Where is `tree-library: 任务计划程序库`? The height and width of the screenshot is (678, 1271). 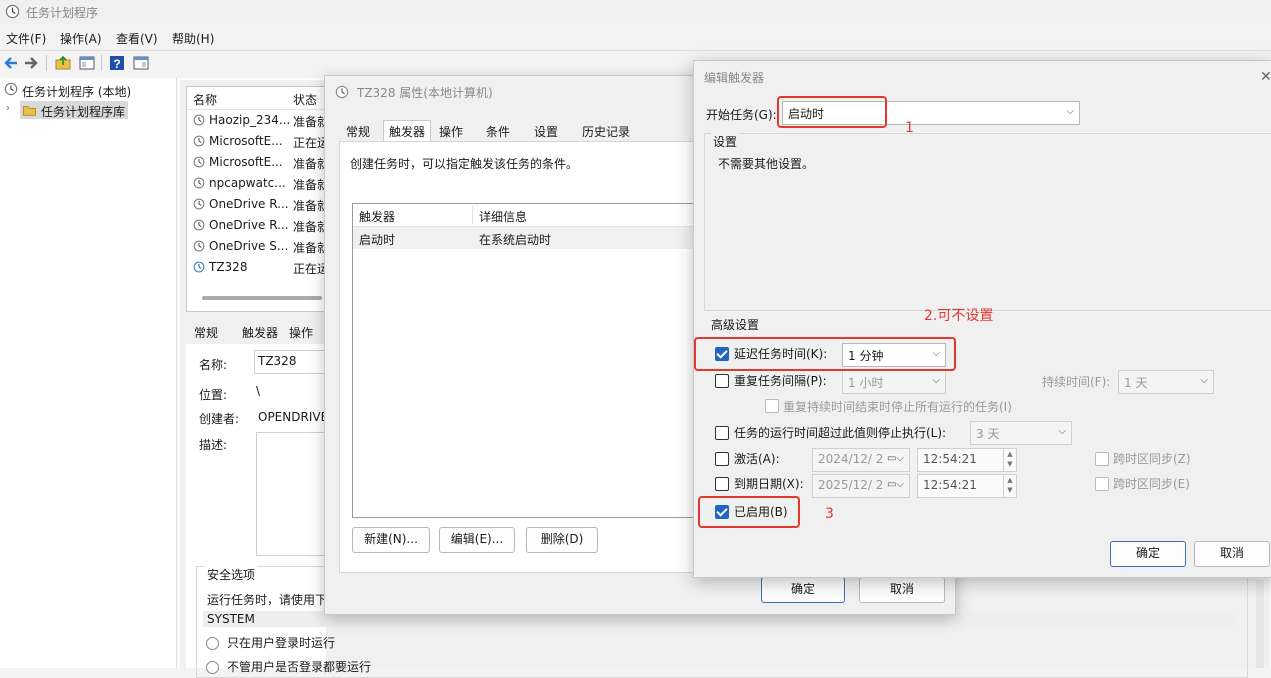 tree-library: 任务计划程序库 is located at coordinates (83, 111).